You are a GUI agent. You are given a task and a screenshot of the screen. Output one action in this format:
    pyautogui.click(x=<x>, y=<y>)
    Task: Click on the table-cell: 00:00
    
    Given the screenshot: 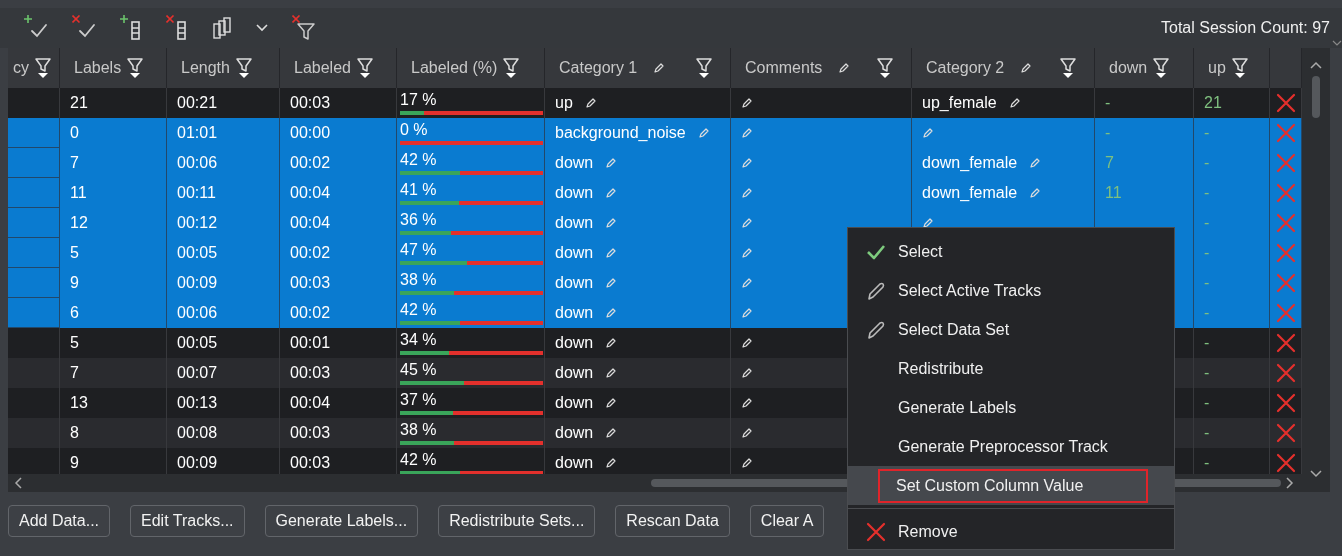 What is the action you would take?
    pyautogui.click(x=310, y=133)
    